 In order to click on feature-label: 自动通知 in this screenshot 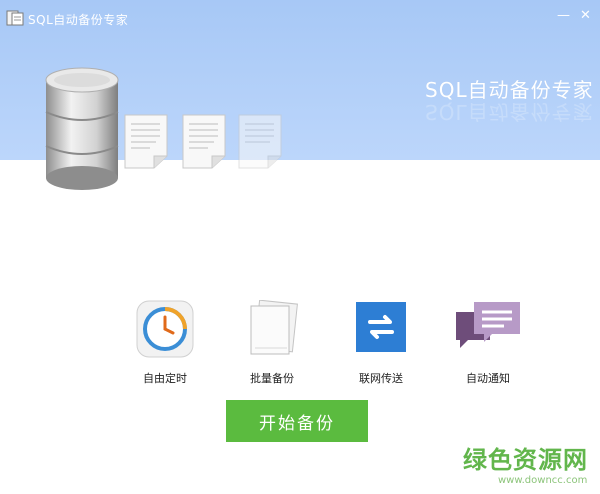, I will do `click(488, 378)`.